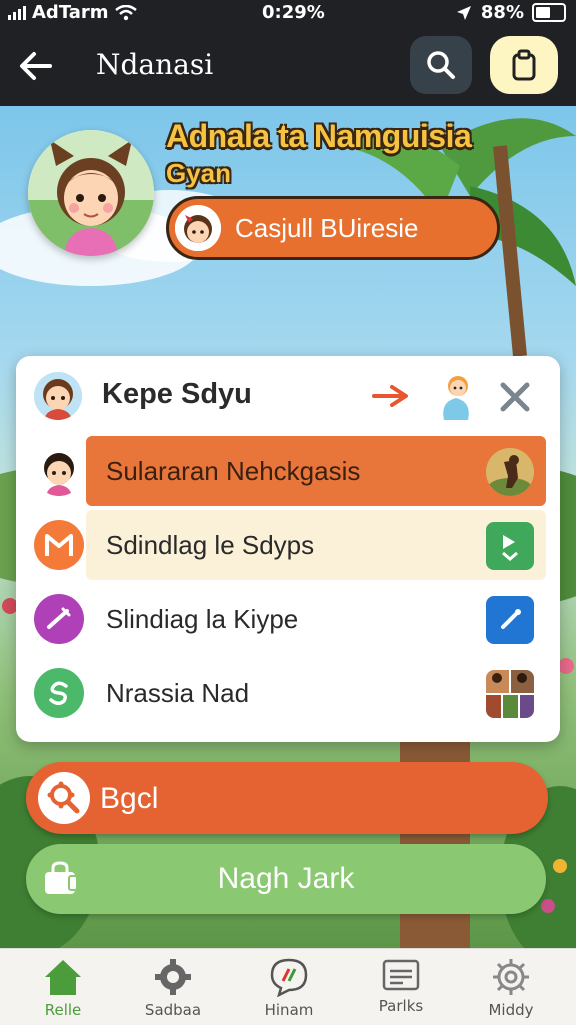 This screenshot has width=576, height=1025. Describe the element at coordinates (293, 12) in the screenshot. I see `status-time: 0:29%` at that location.